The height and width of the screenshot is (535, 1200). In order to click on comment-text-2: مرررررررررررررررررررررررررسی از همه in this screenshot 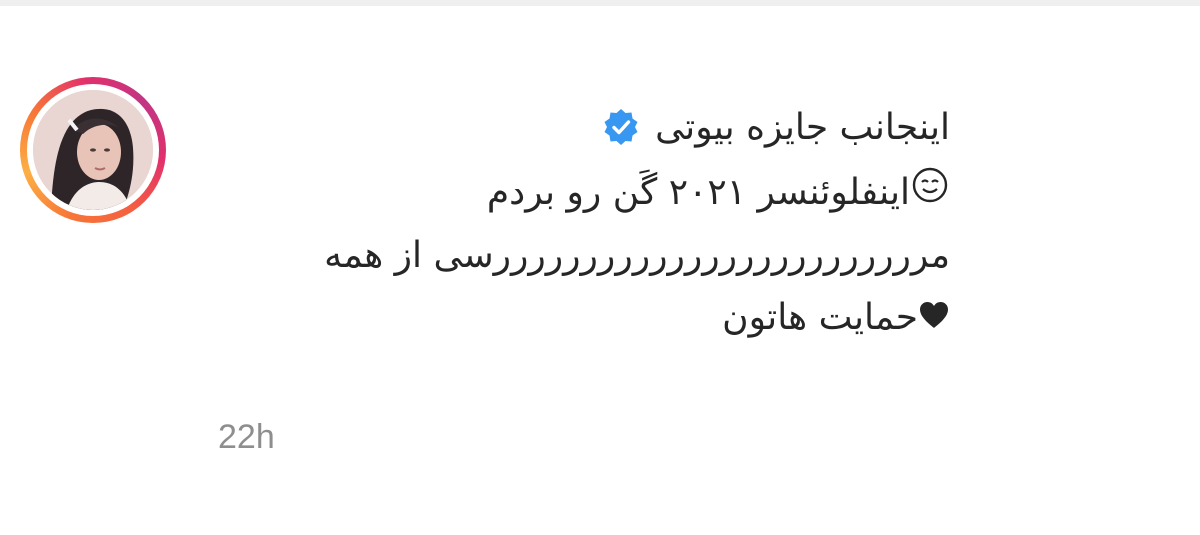, I will do `click(637, 255)`.